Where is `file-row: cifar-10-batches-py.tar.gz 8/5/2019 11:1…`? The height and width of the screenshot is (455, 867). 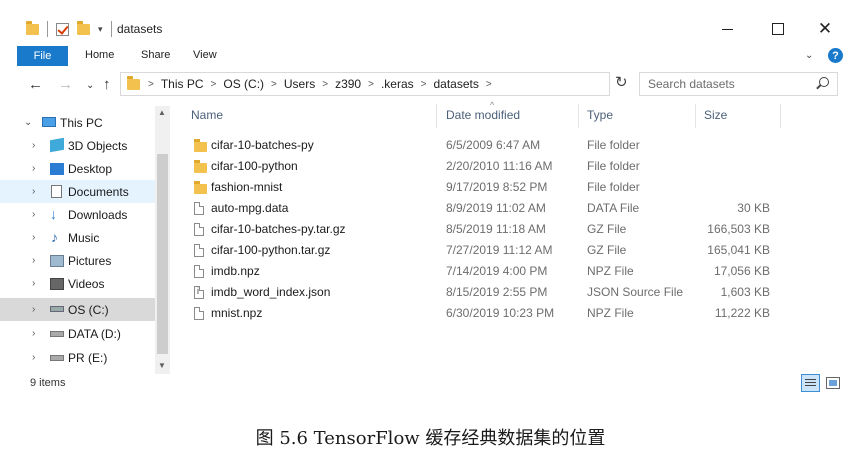
file-row: cifar-10-batches-py.tar.gz 8/5/2019 11:1… is located at coordinates (480, 229).